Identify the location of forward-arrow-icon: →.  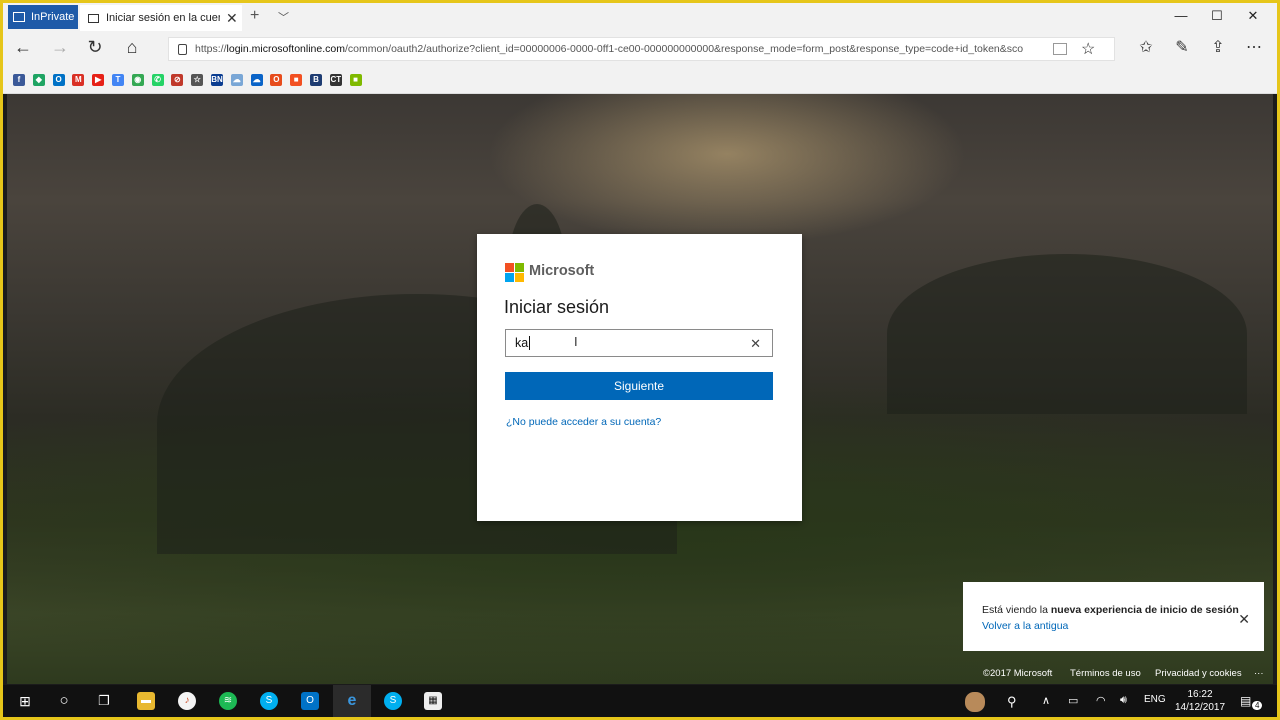
(60, 47).